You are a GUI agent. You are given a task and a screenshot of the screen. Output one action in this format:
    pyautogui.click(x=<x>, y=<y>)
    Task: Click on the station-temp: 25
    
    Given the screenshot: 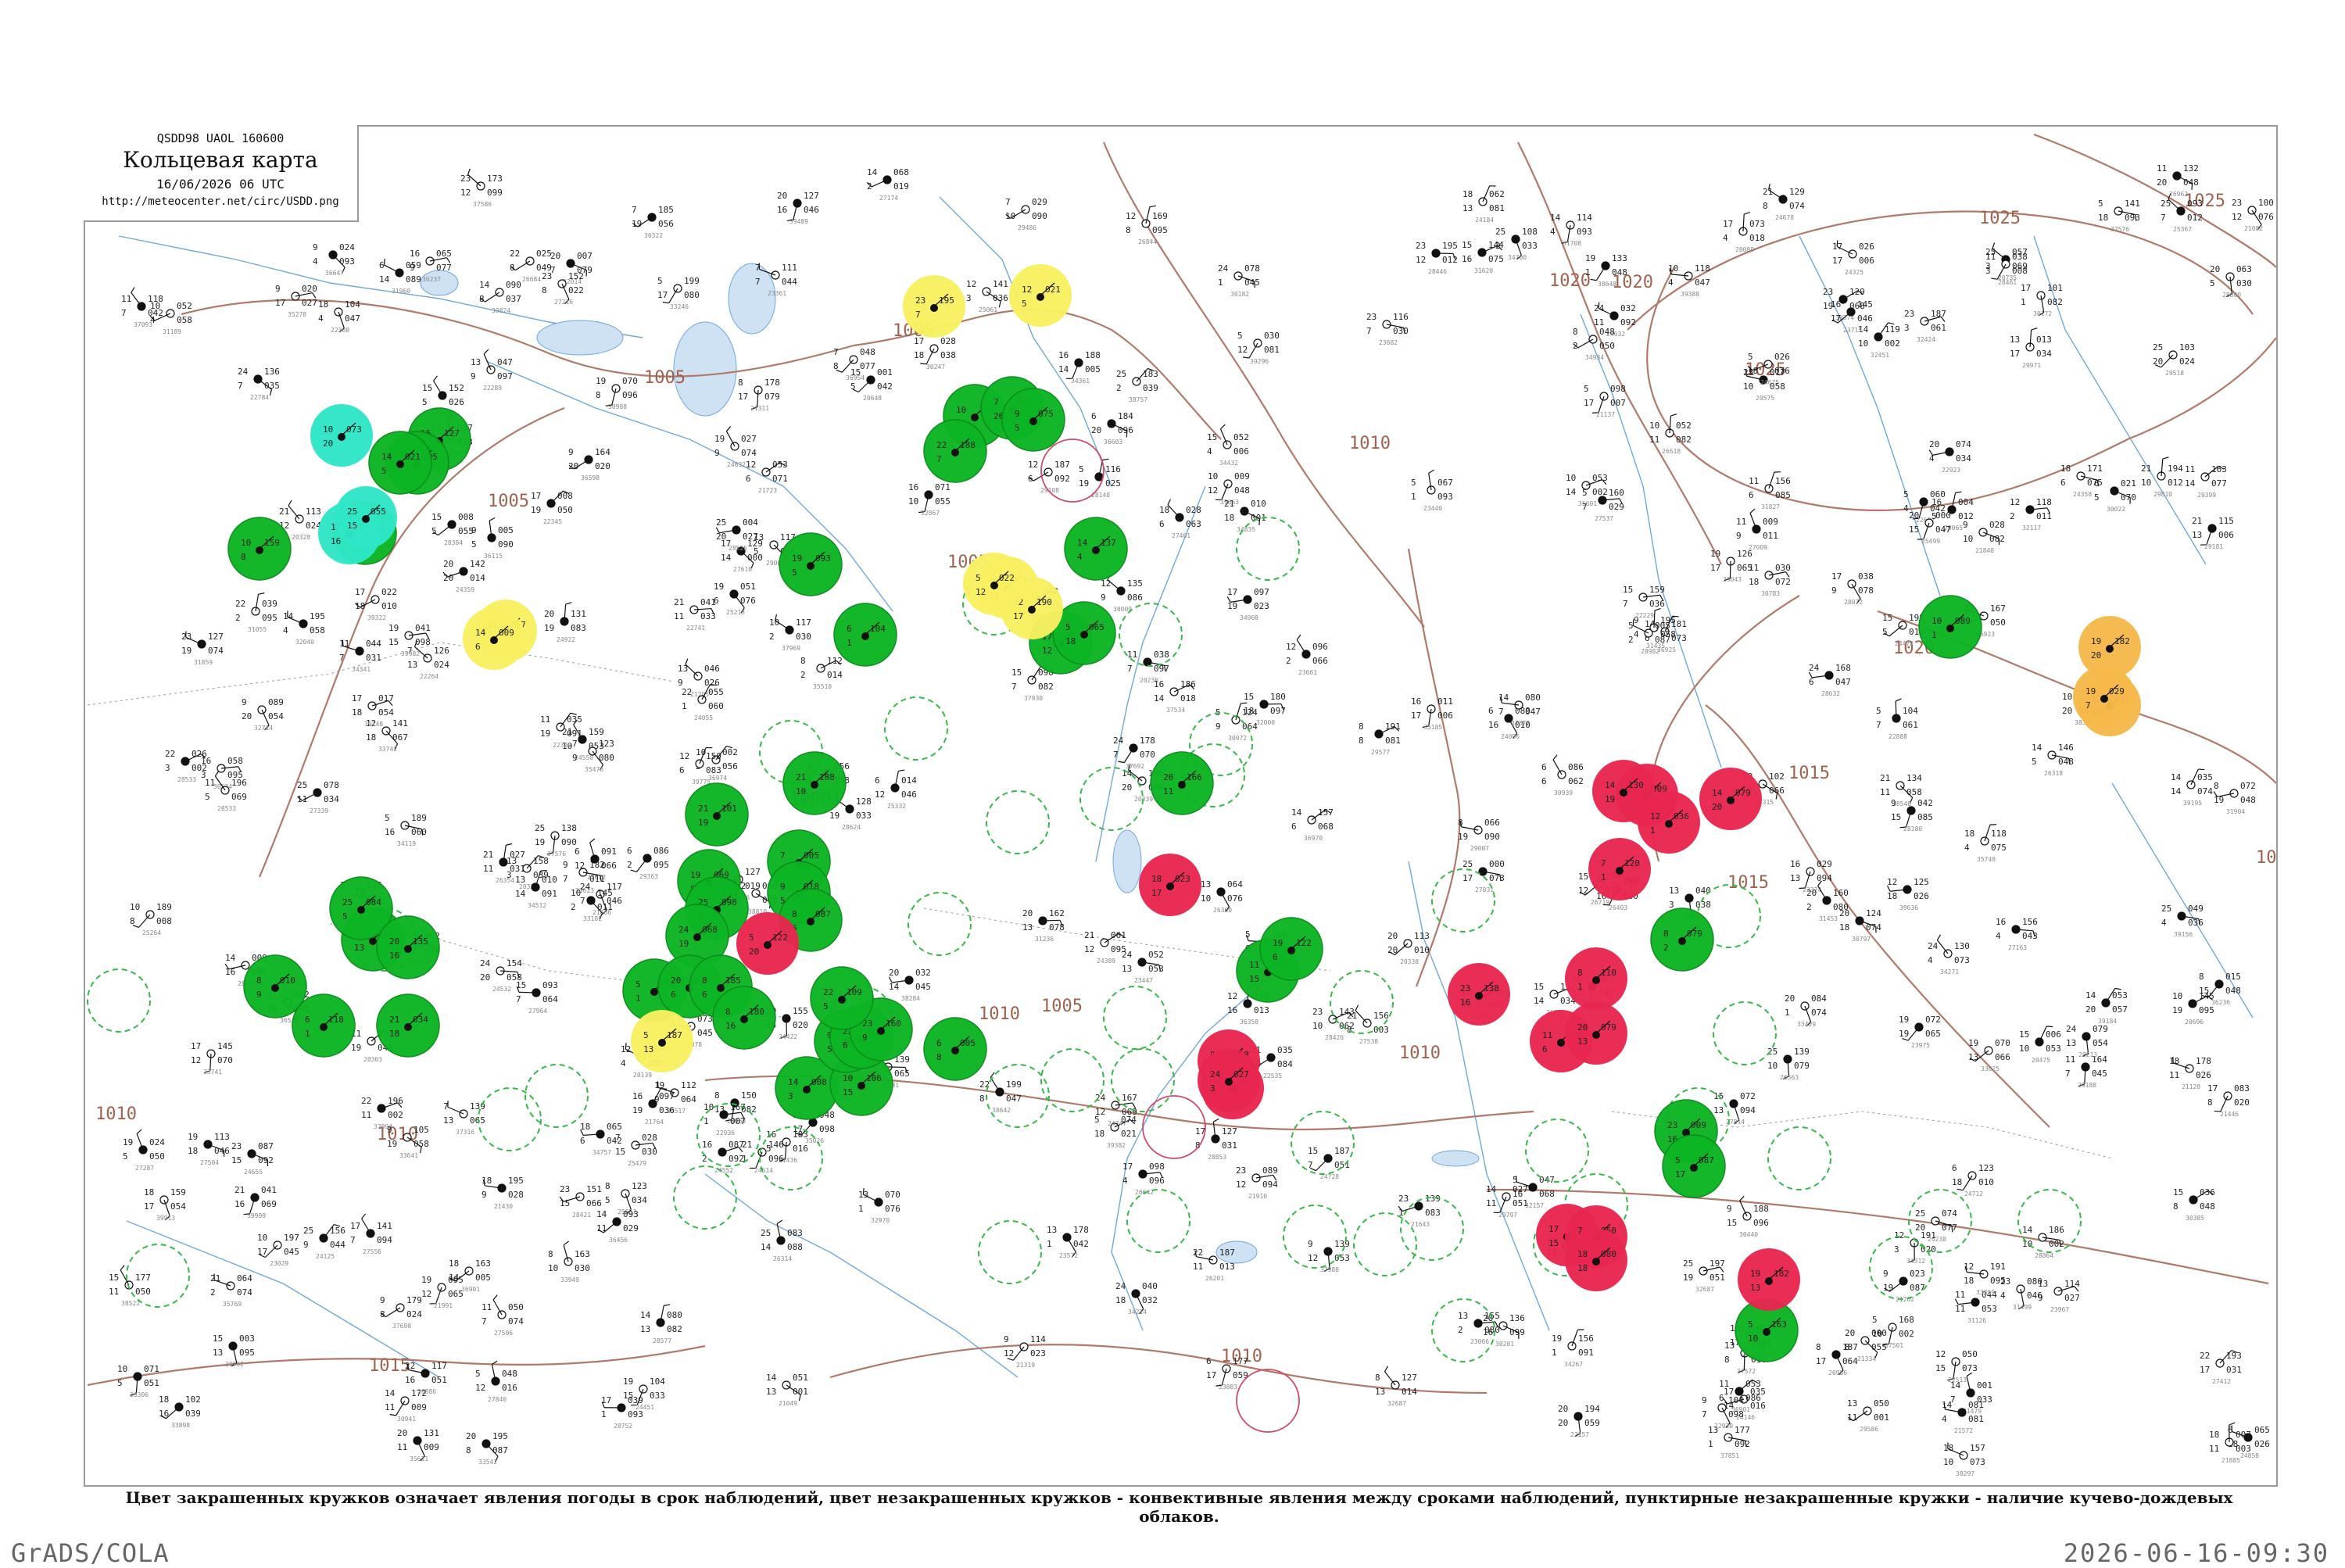 What is the action you would take?
    pyautogui.click(x=347, y=903)
    